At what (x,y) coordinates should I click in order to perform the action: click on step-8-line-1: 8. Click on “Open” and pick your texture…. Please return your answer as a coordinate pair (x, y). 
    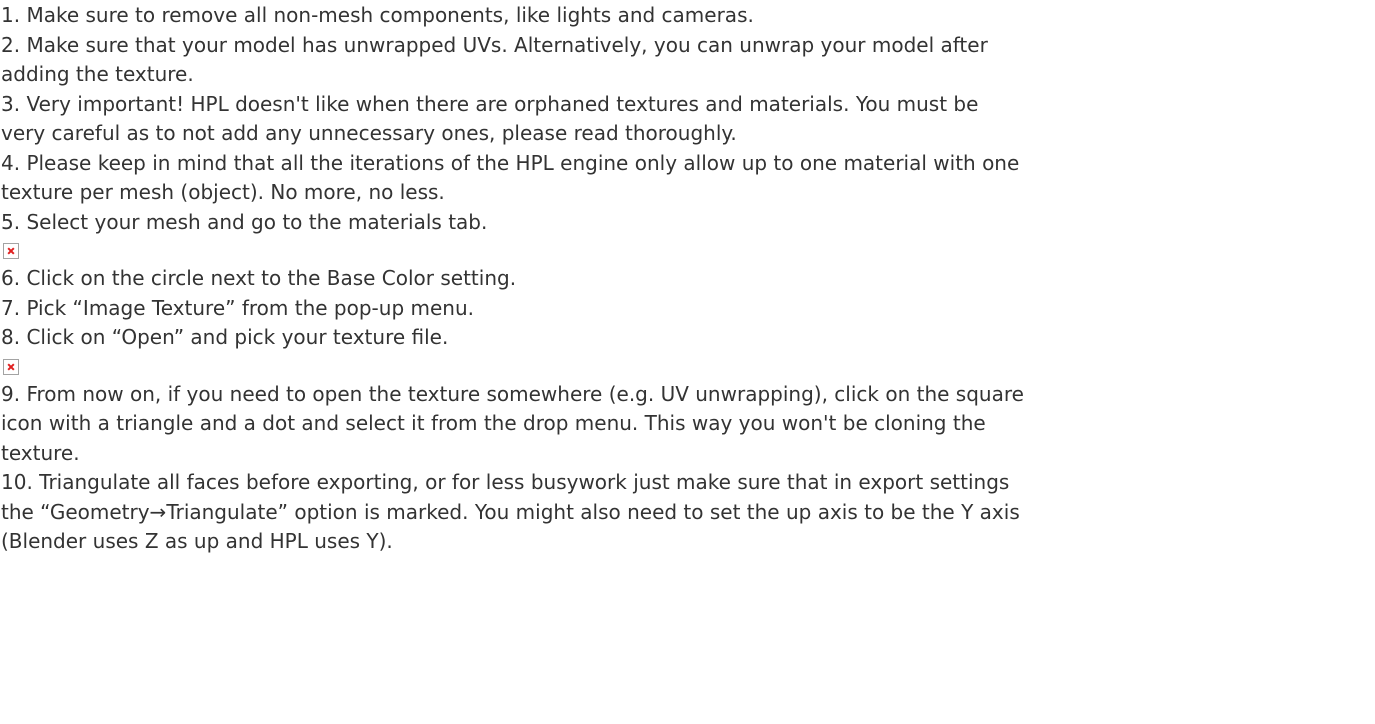
    Looking at the image, I should click on (225, 337).